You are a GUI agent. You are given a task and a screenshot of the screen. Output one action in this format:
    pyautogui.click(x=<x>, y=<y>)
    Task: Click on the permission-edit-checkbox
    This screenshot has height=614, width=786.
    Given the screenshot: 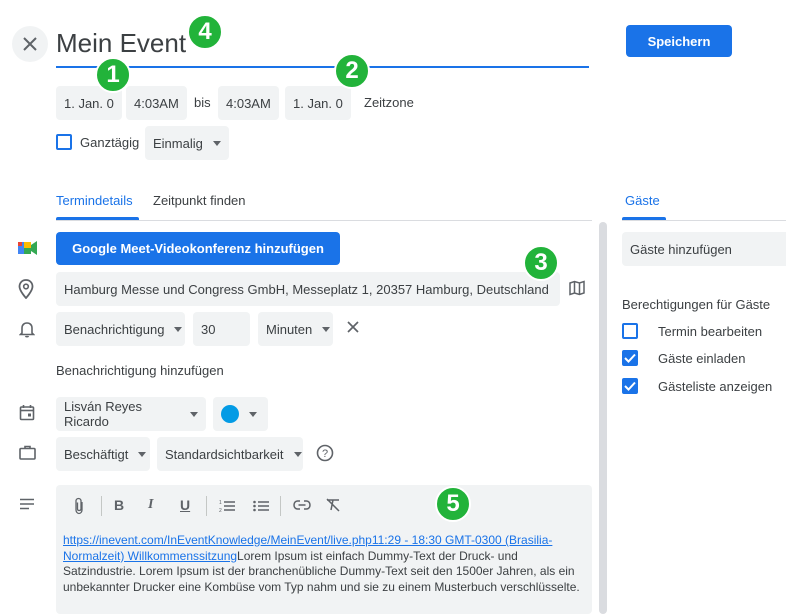 What is the action you would take?
    pyautogui.click(x=630, y=331)
    